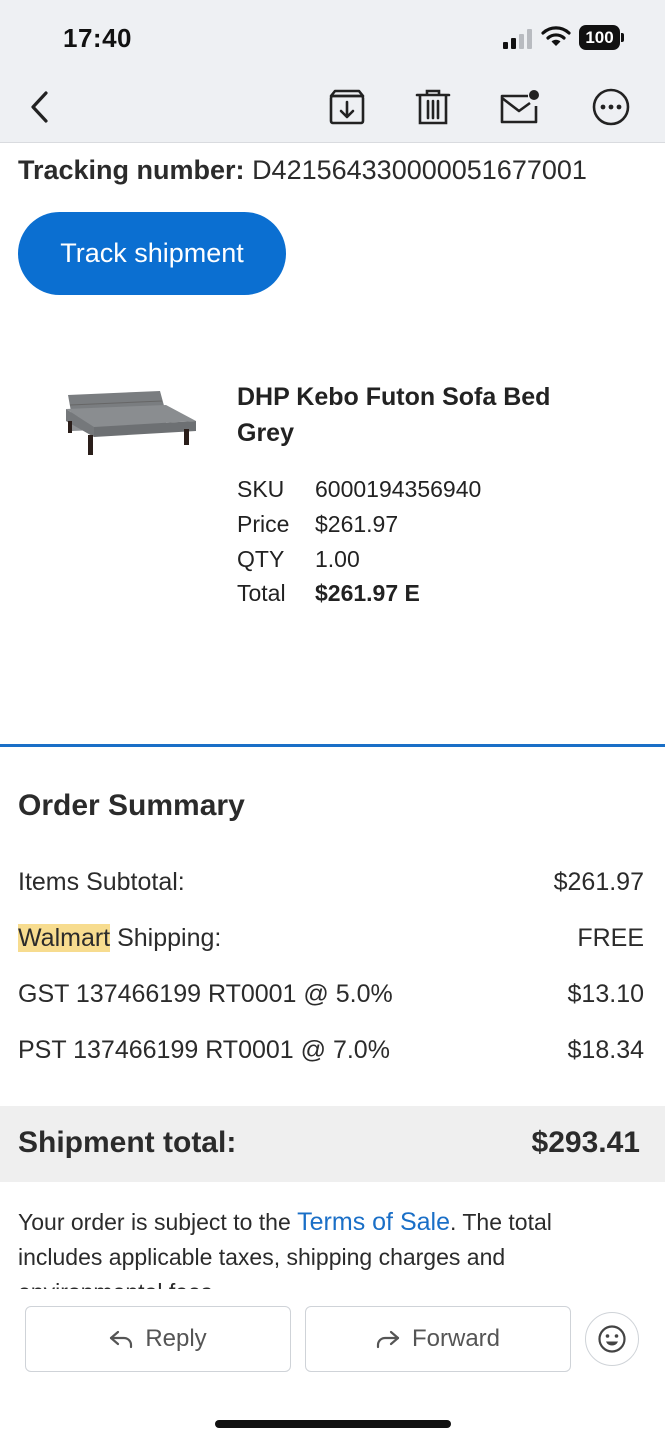 The width and height of the screenshot is (665, 1440). Describe the element at coordinates (64, 938) in the screenshot. I see `search-highlight: Walmart` at that location.